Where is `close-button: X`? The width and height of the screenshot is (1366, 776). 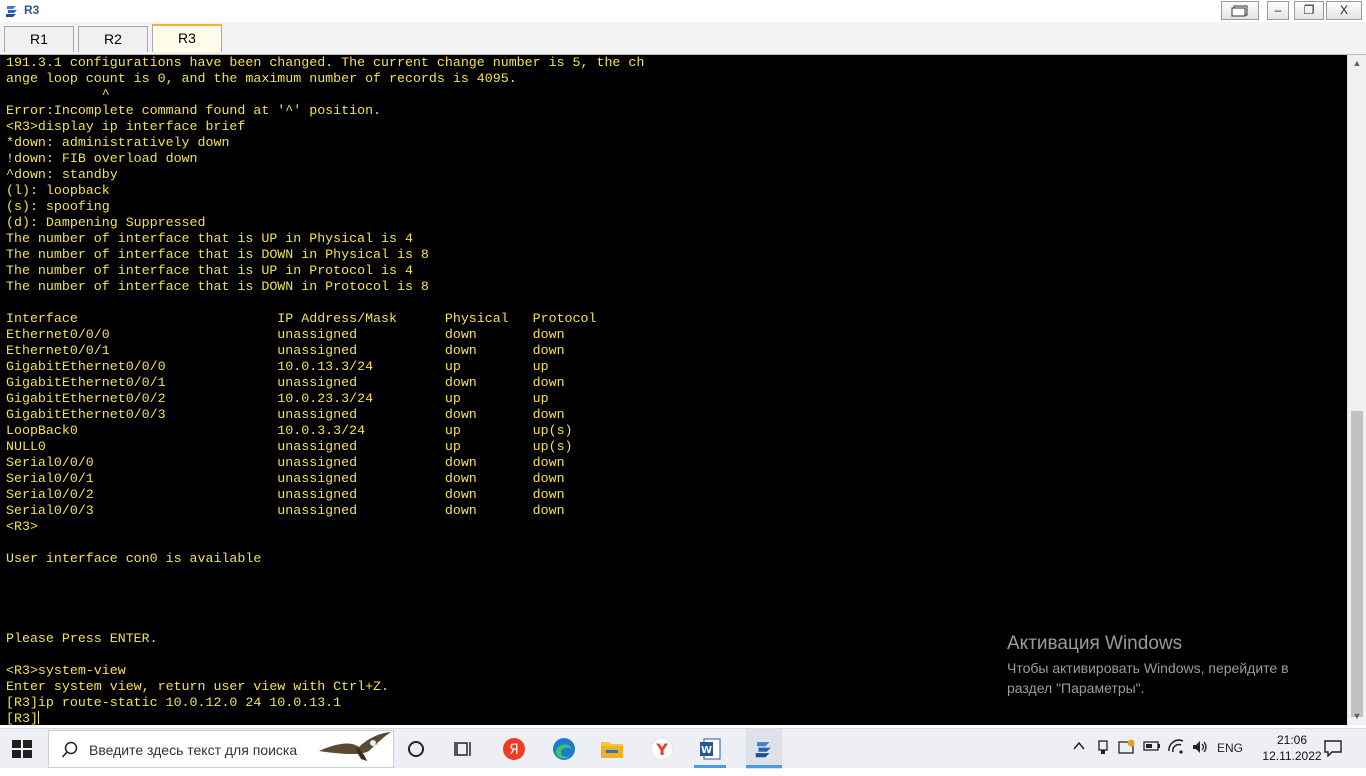 close-button: X is located at coordinates (1344, 10).